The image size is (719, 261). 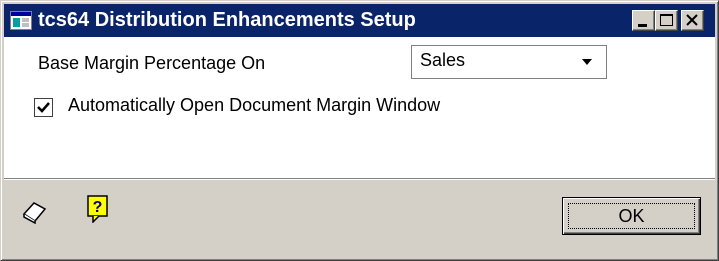 I want to click on ok-button: OK, so click(x=631, y=216).